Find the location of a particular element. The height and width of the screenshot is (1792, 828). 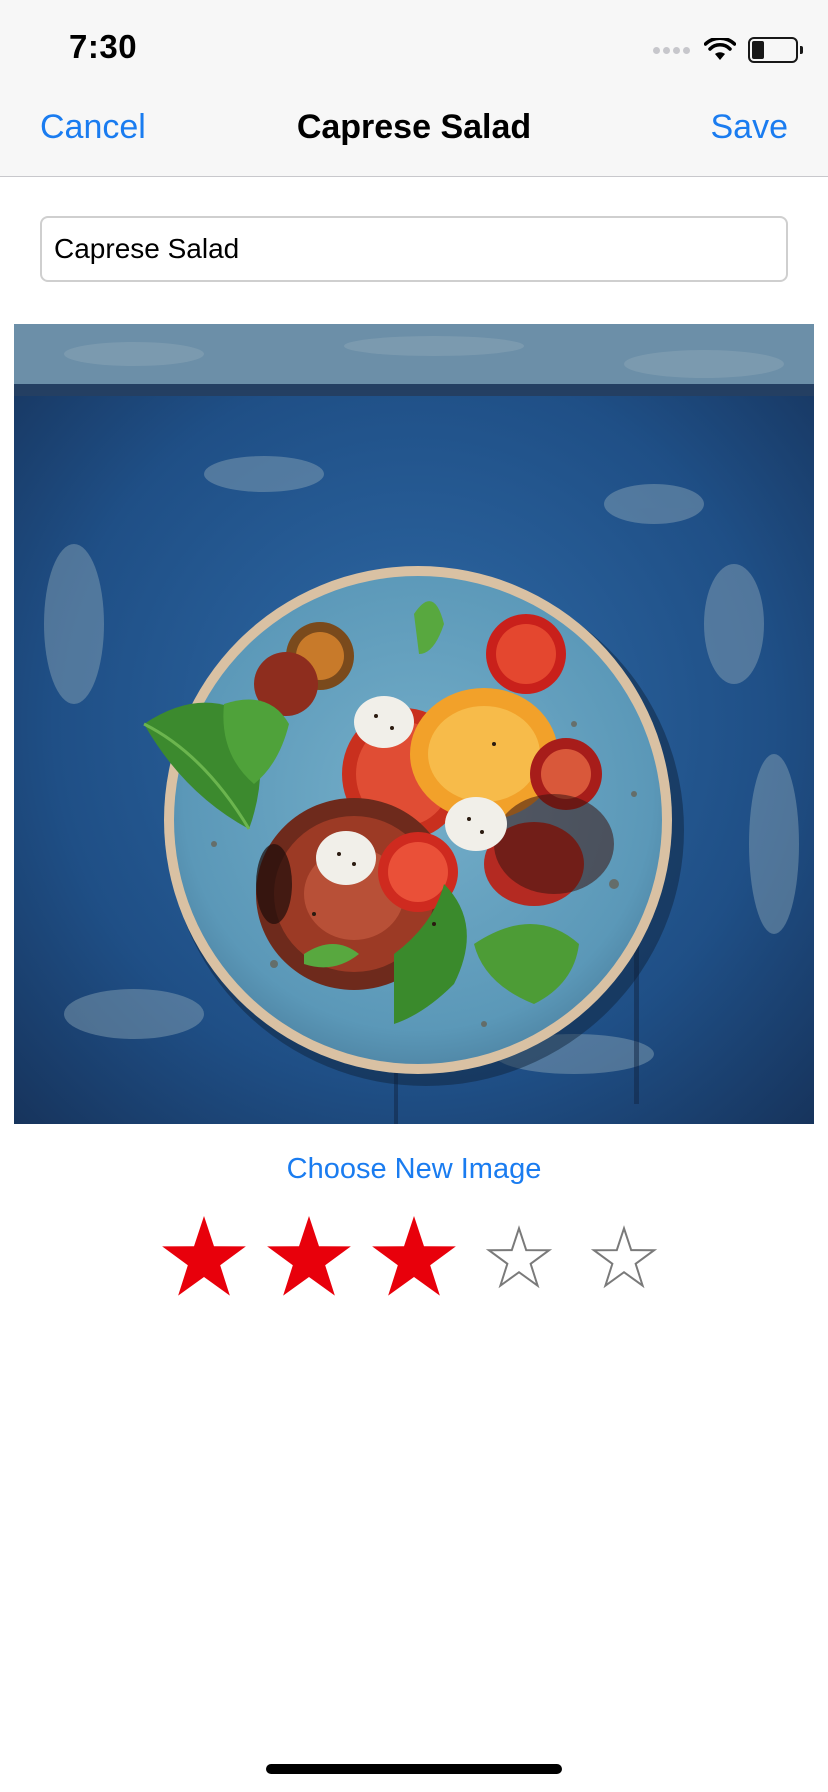

rating-control is located at coordinates (414, 1258).